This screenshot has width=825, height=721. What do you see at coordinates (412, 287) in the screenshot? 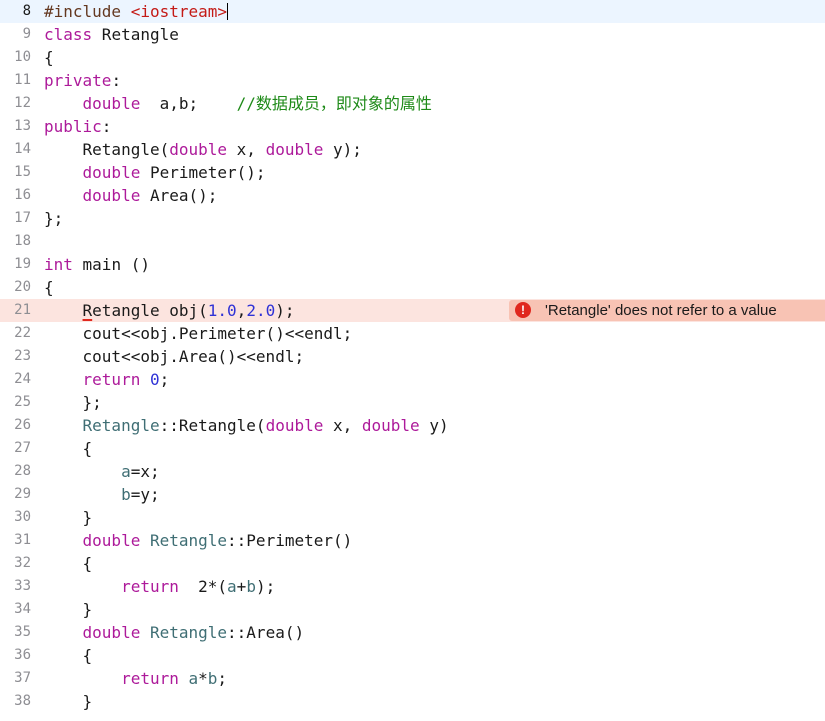
I see `code-line-20: 20 {` at bounding box center [412, 287].